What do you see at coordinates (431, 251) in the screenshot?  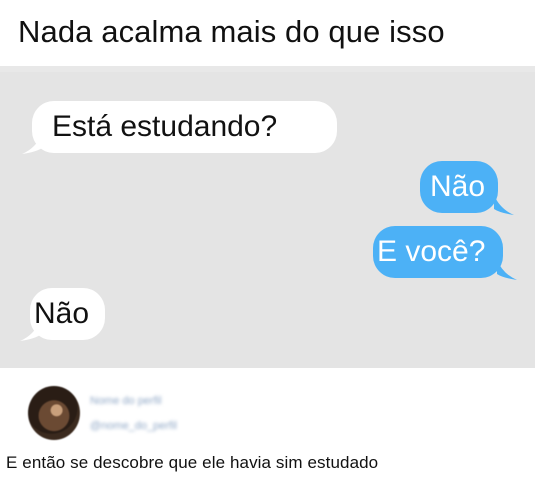 I see `message-text: E você?` at bounding box center [431, 251].